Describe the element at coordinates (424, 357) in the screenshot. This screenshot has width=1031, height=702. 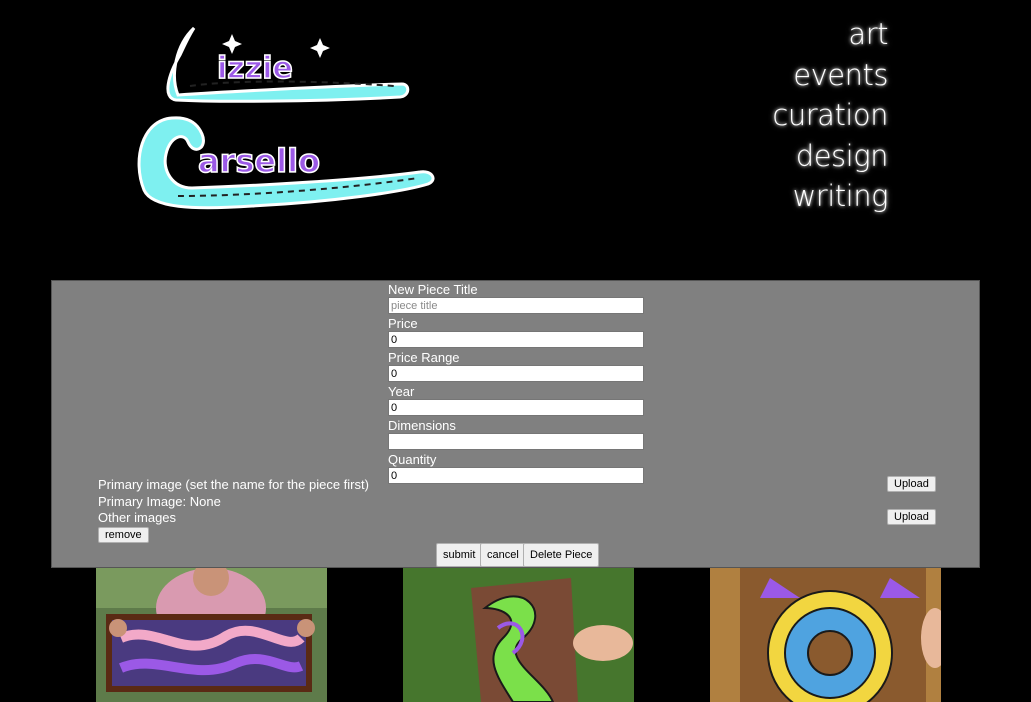
I see `price-range-label: Price Range` at that location.